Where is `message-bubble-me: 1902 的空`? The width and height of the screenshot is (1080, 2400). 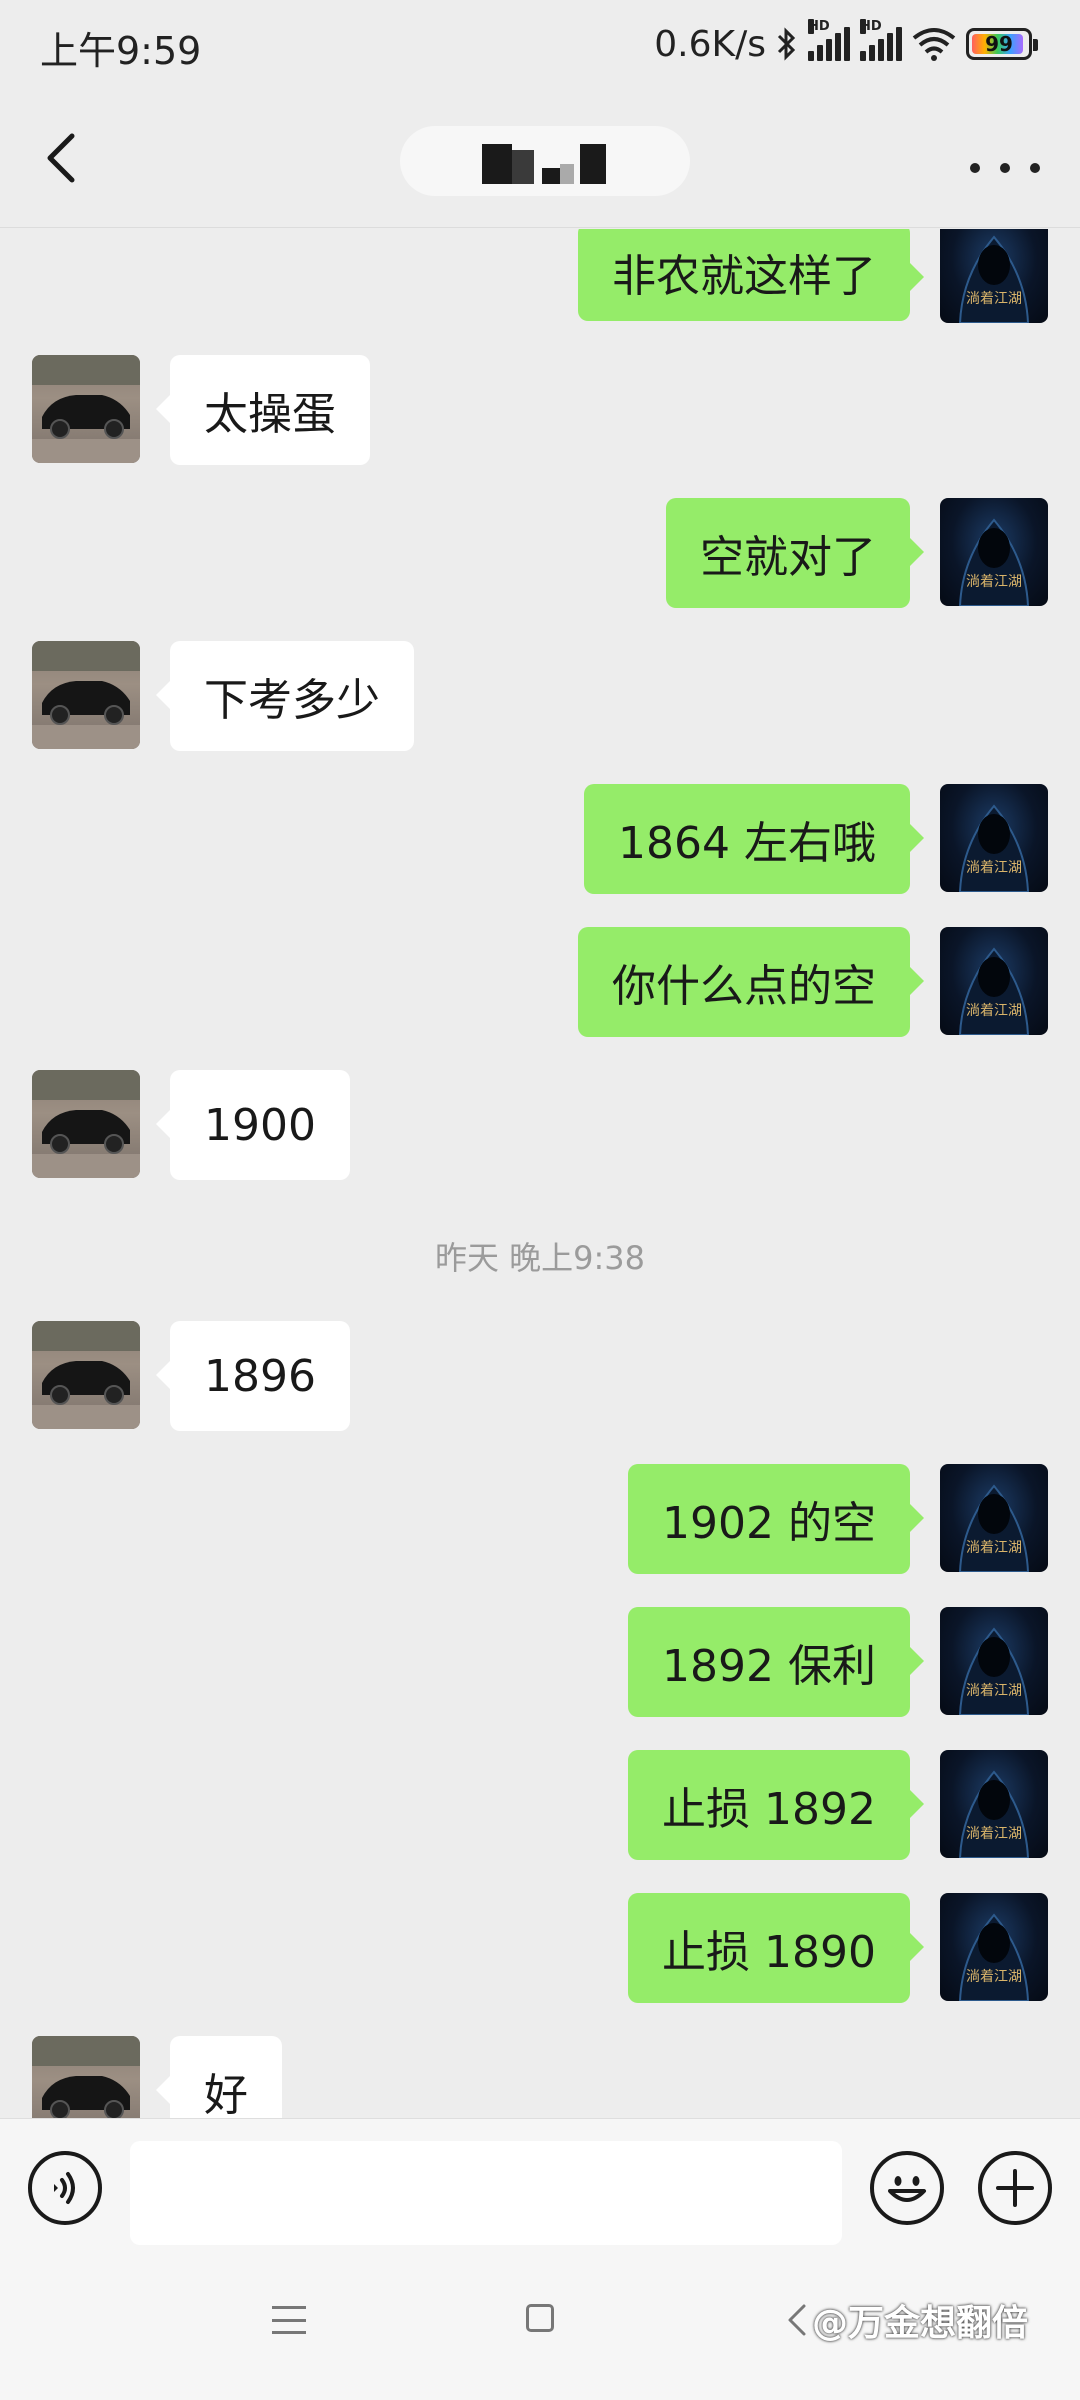
message-bubble-me: 1902 的空 is located at coordinates (776, 1519).